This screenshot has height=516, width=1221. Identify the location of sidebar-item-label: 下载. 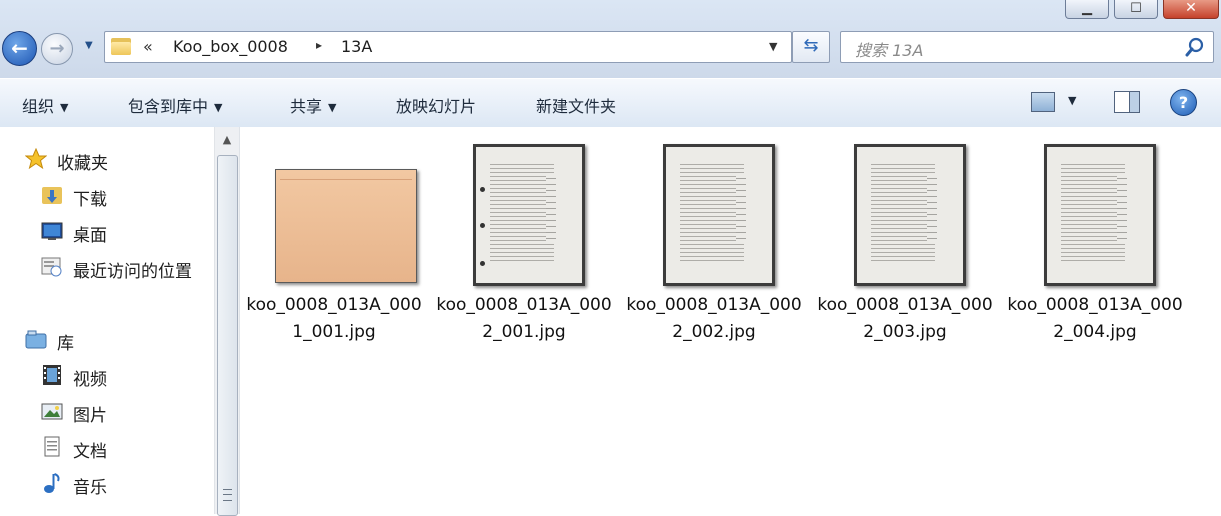
(90, 200).